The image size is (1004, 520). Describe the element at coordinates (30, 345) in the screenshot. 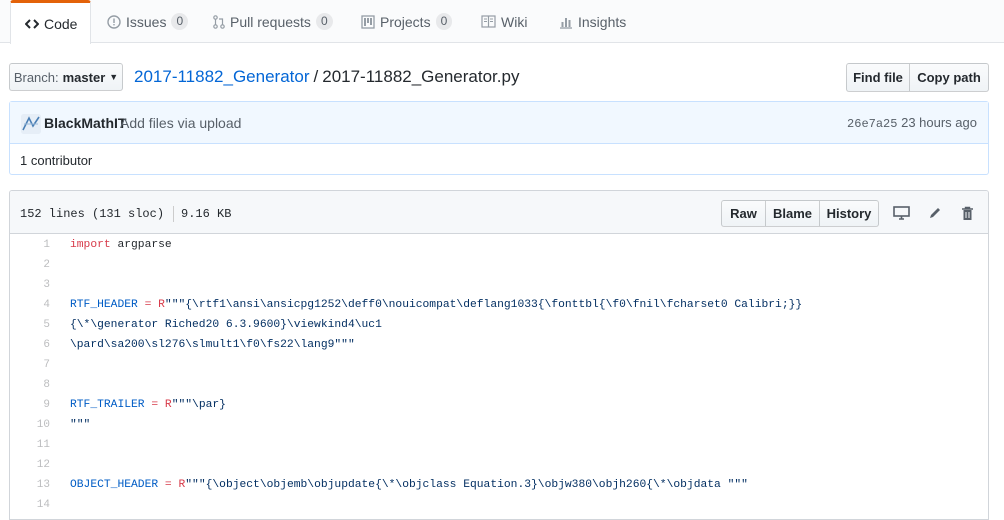

I see `line-number: 6` at that location.